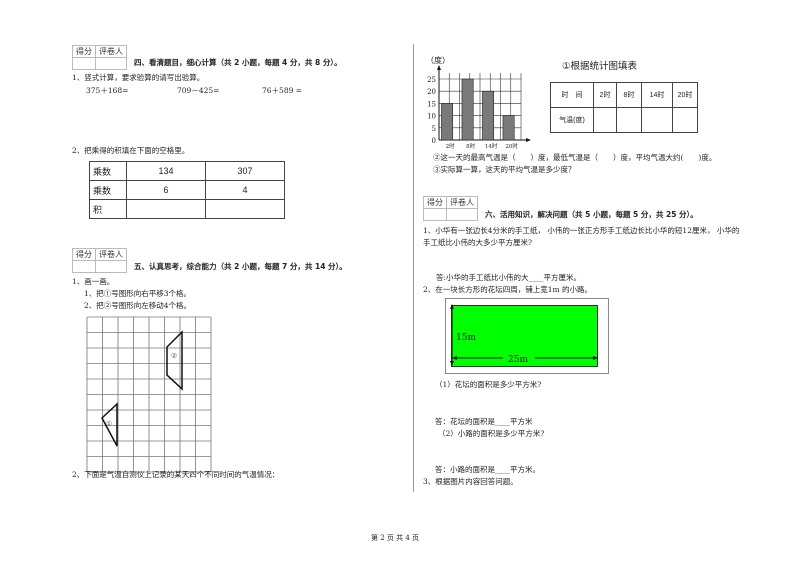 The height and width of the screenshot is (565, 800). I want to click on x-tick-label: 8时, so click(470, 146).